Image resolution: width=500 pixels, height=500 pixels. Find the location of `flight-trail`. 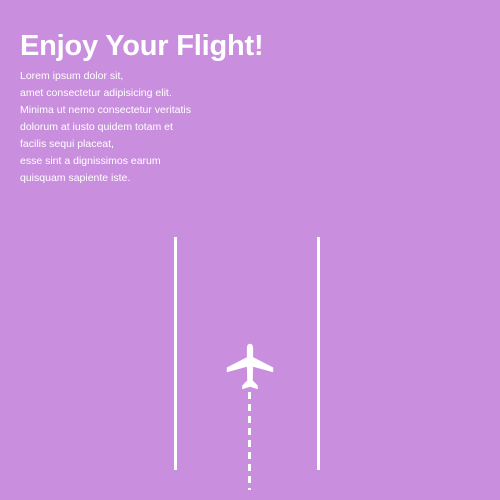

flight-trail is located at coordinates (249, 441).